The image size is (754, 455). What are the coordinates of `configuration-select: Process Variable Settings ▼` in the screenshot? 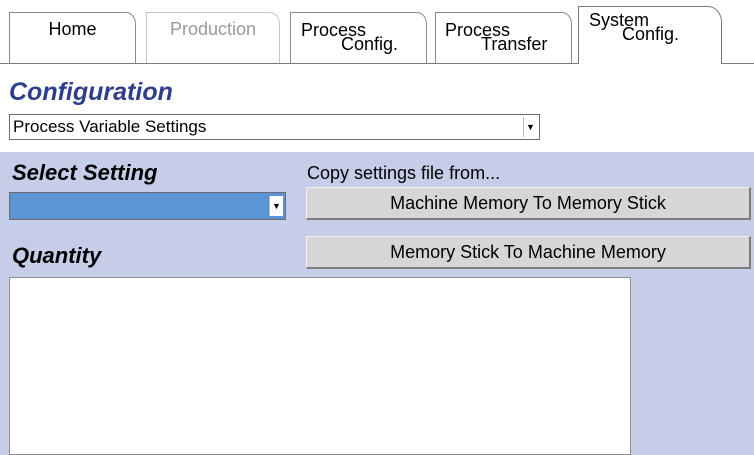 It's located at (274, 127).